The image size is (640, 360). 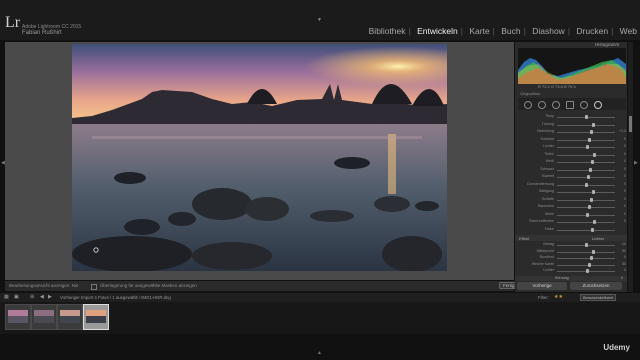 I want to click on red-eye-icon, so click(x=556, y=105).